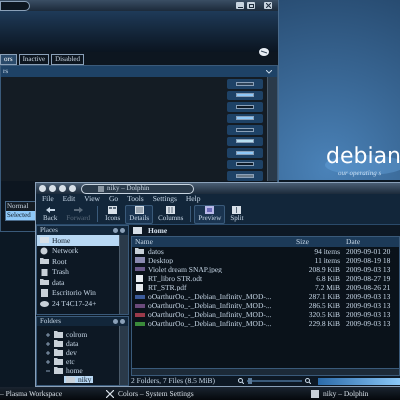  What do you see at coordinates (78, 210) in the screenshot?
I see `forward-arrow-icon` at bounding box center [78, 210].